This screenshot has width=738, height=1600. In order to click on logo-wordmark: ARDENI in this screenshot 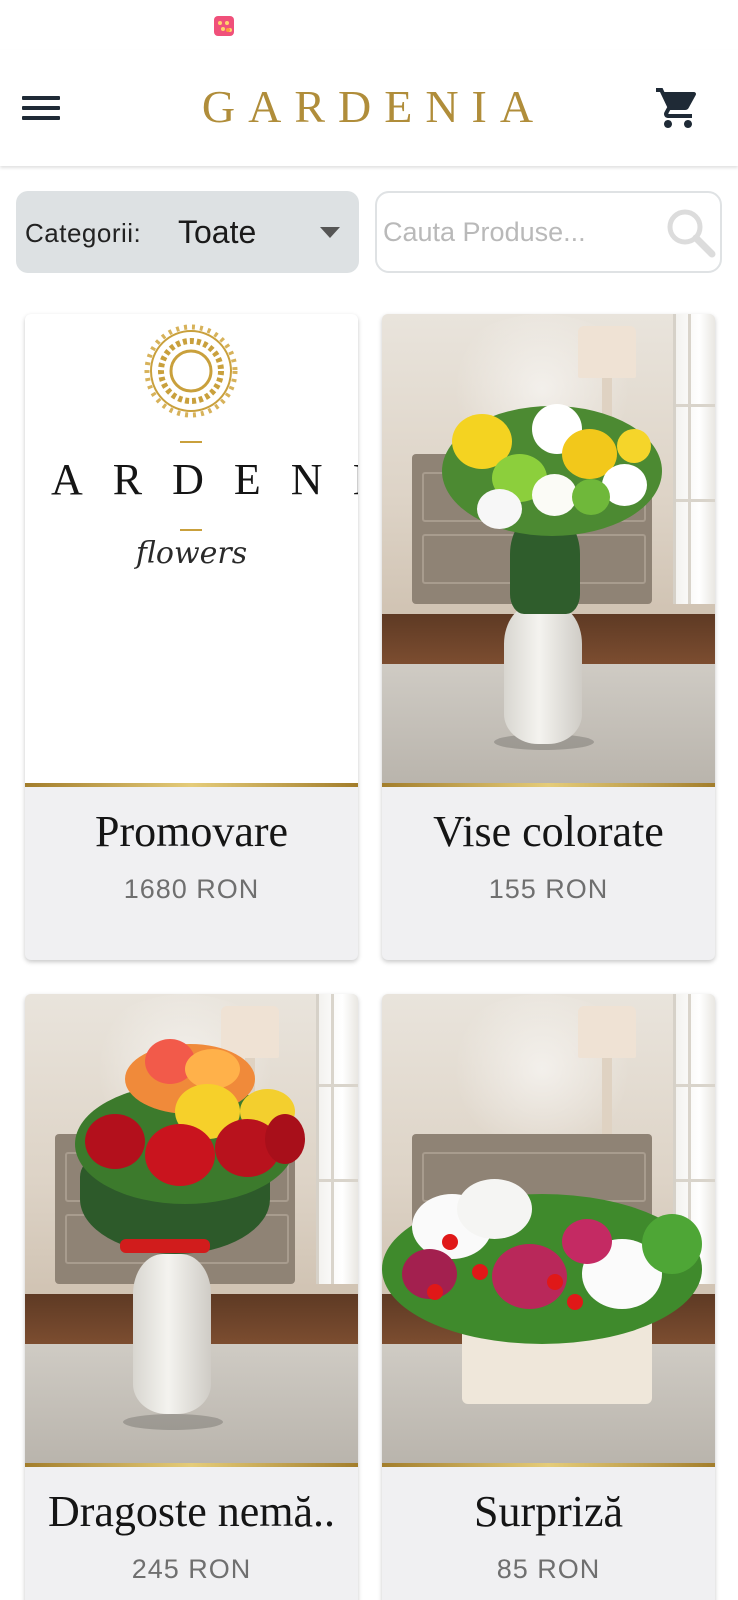, I will do `click(204, 479)`.